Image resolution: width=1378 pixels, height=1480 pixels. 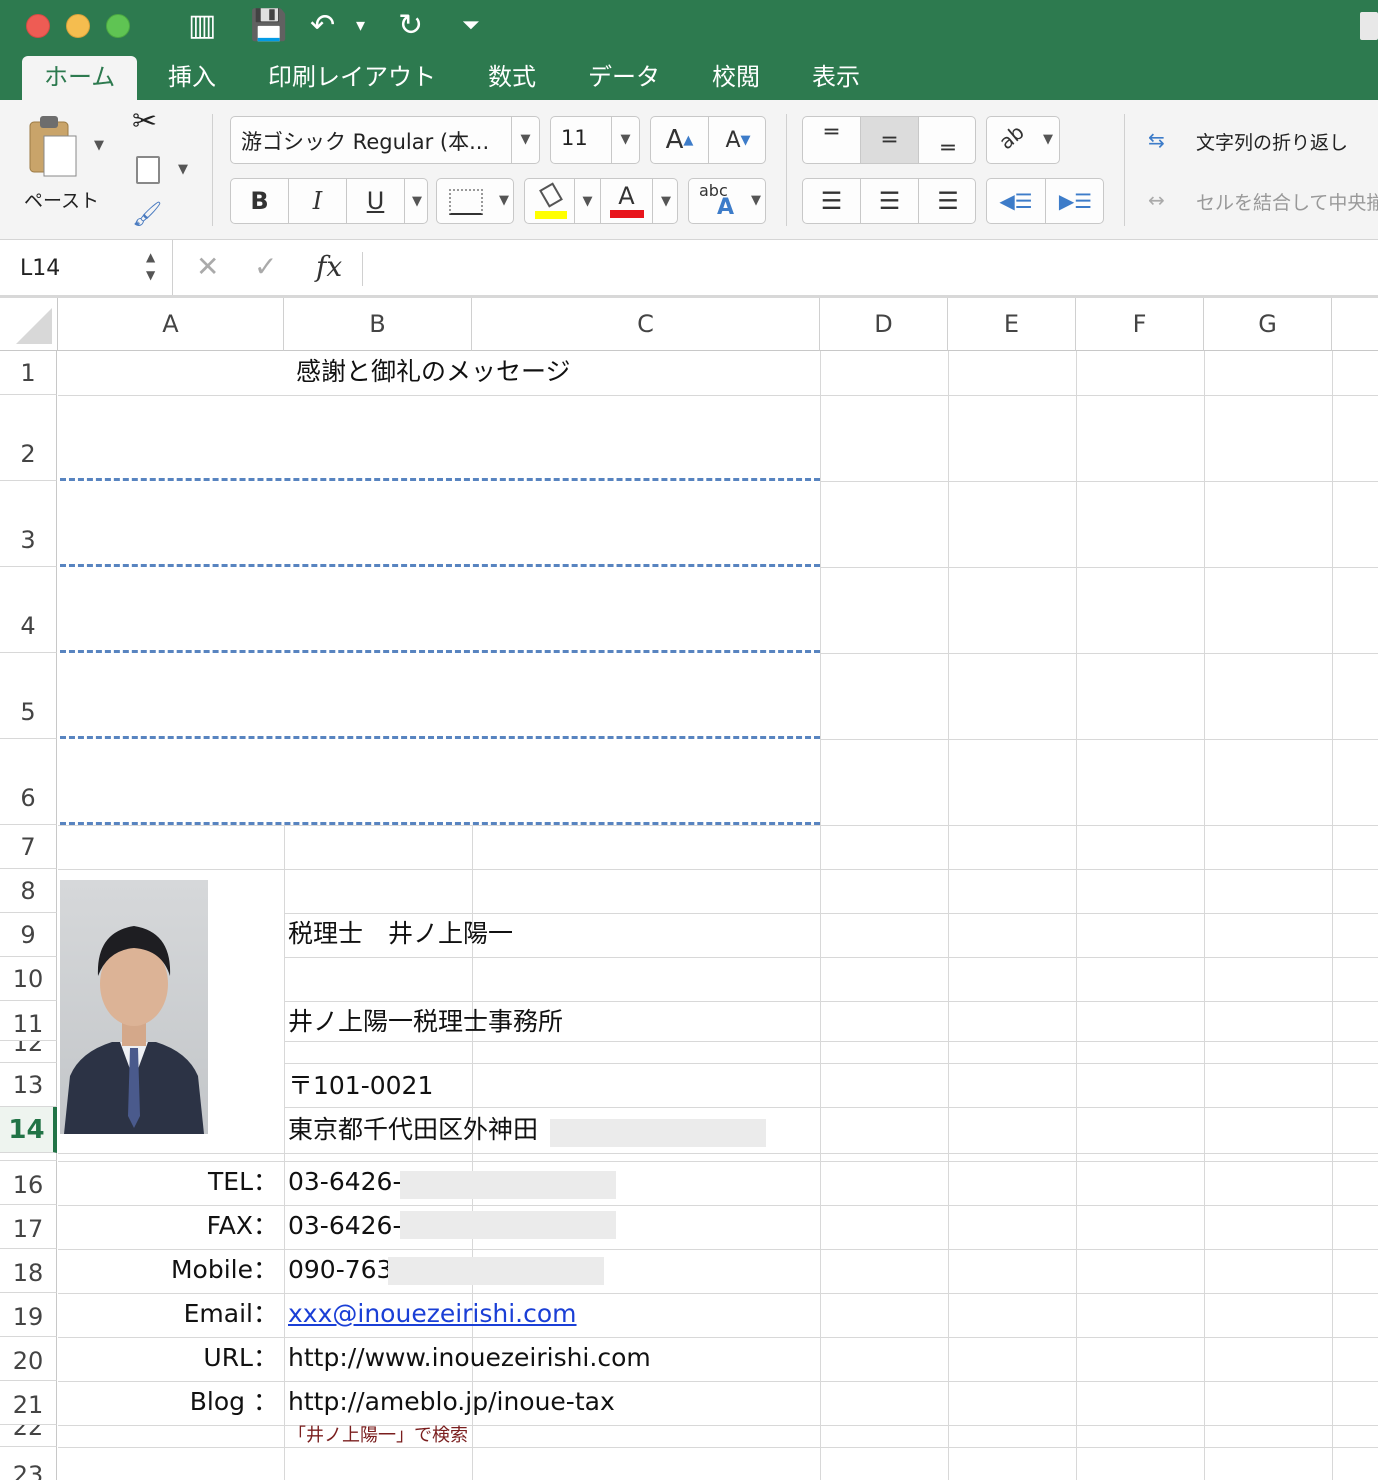 What do you see at coordinates (265, 266) in the screenshot?
I see `enter-icon: ✓` at bounding box center [265, 266].